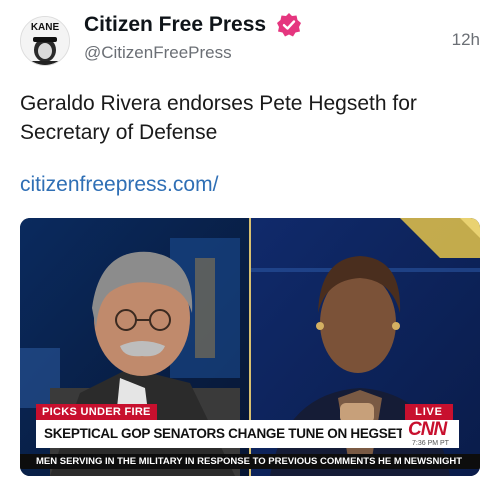 This screenshot has height=494, width=500. What do you see at coordinates (175, 25) in the screenshot?
I see `author-name: Citizen Free Press` at bounding box center [175, 25].